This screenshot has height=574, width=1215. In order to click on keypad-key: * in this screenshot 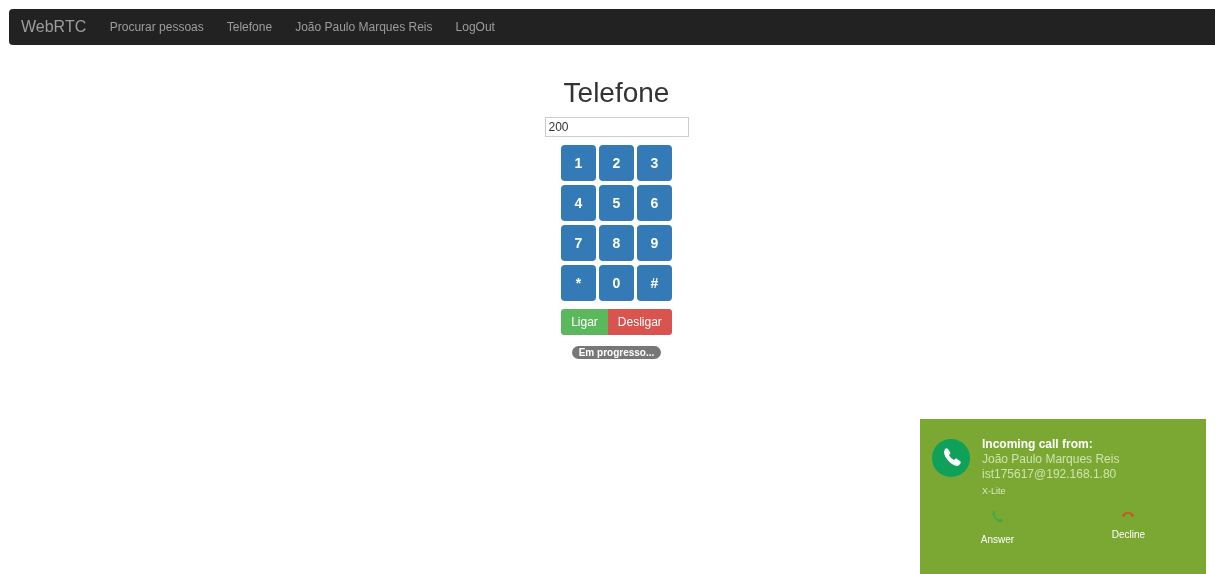, I will do `click(578, 283)`.